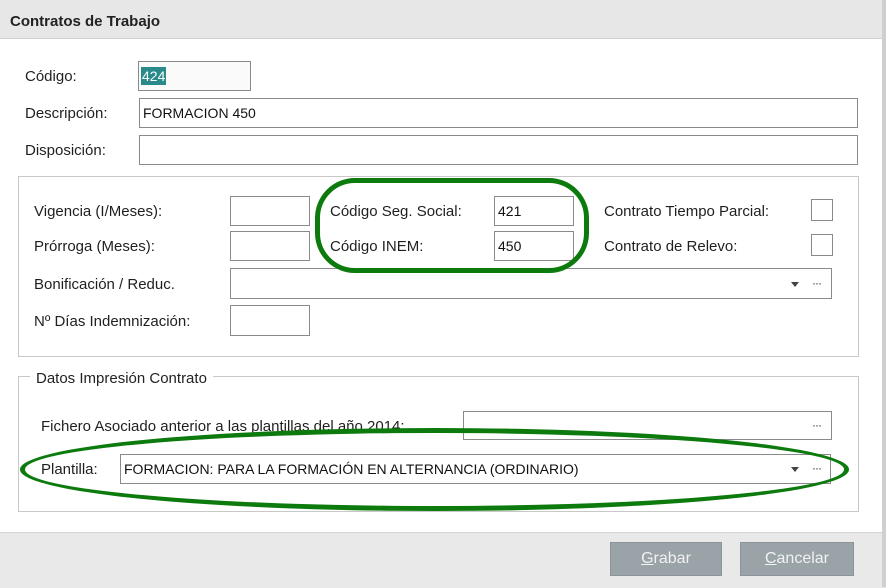  I want to click on grabar-button: Grabar, so click(666, 559).